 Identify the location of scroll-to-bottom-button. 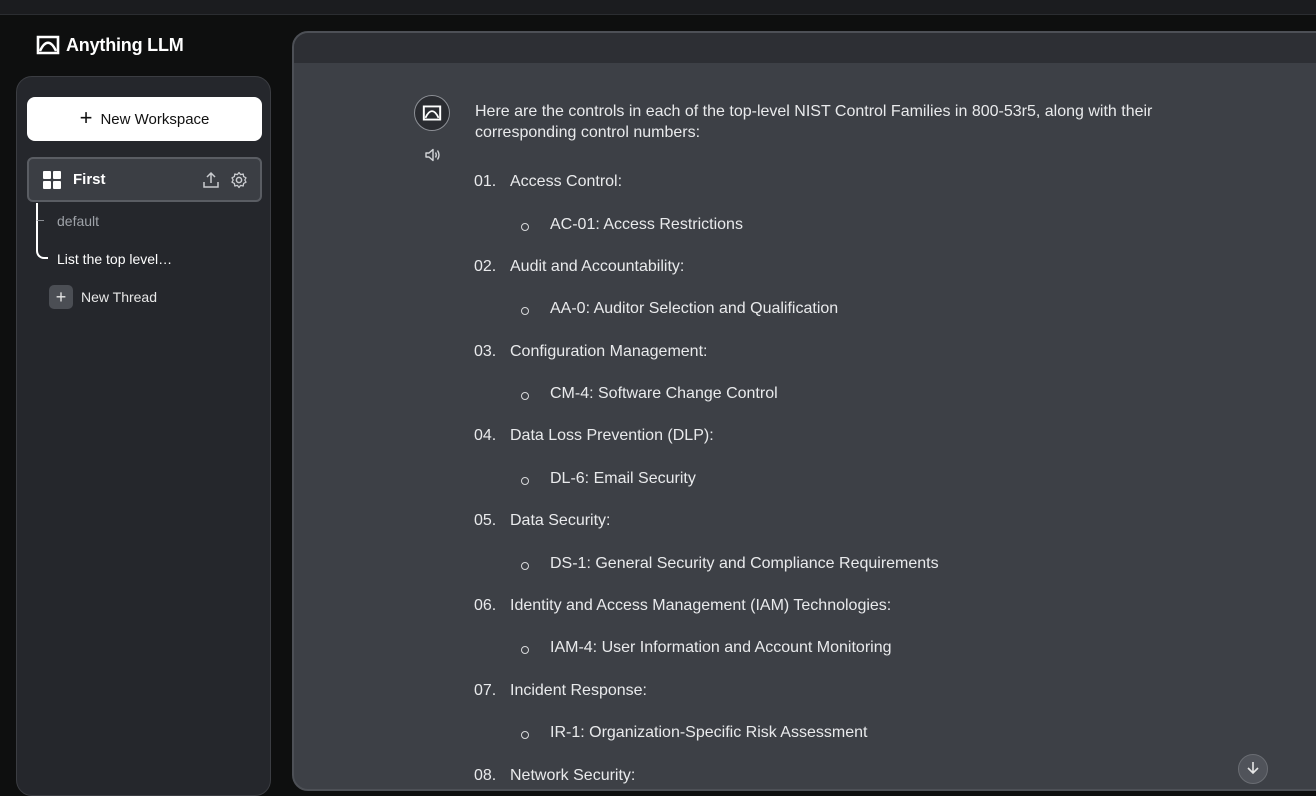
(1253, 769).